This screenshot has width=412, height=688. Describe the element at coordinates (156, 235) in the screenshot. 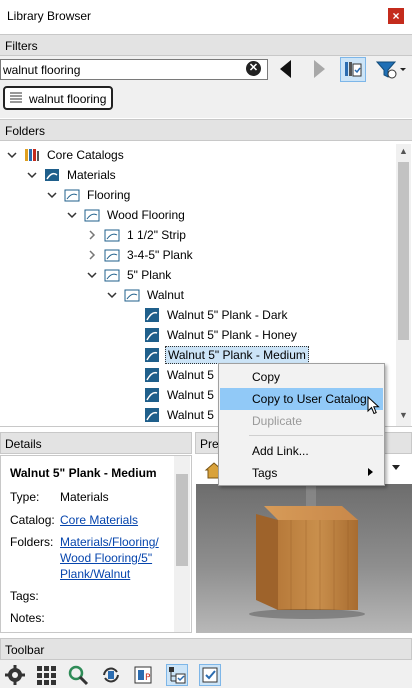

I see `tree-item-label: 1 1/2" Strip` at that location.